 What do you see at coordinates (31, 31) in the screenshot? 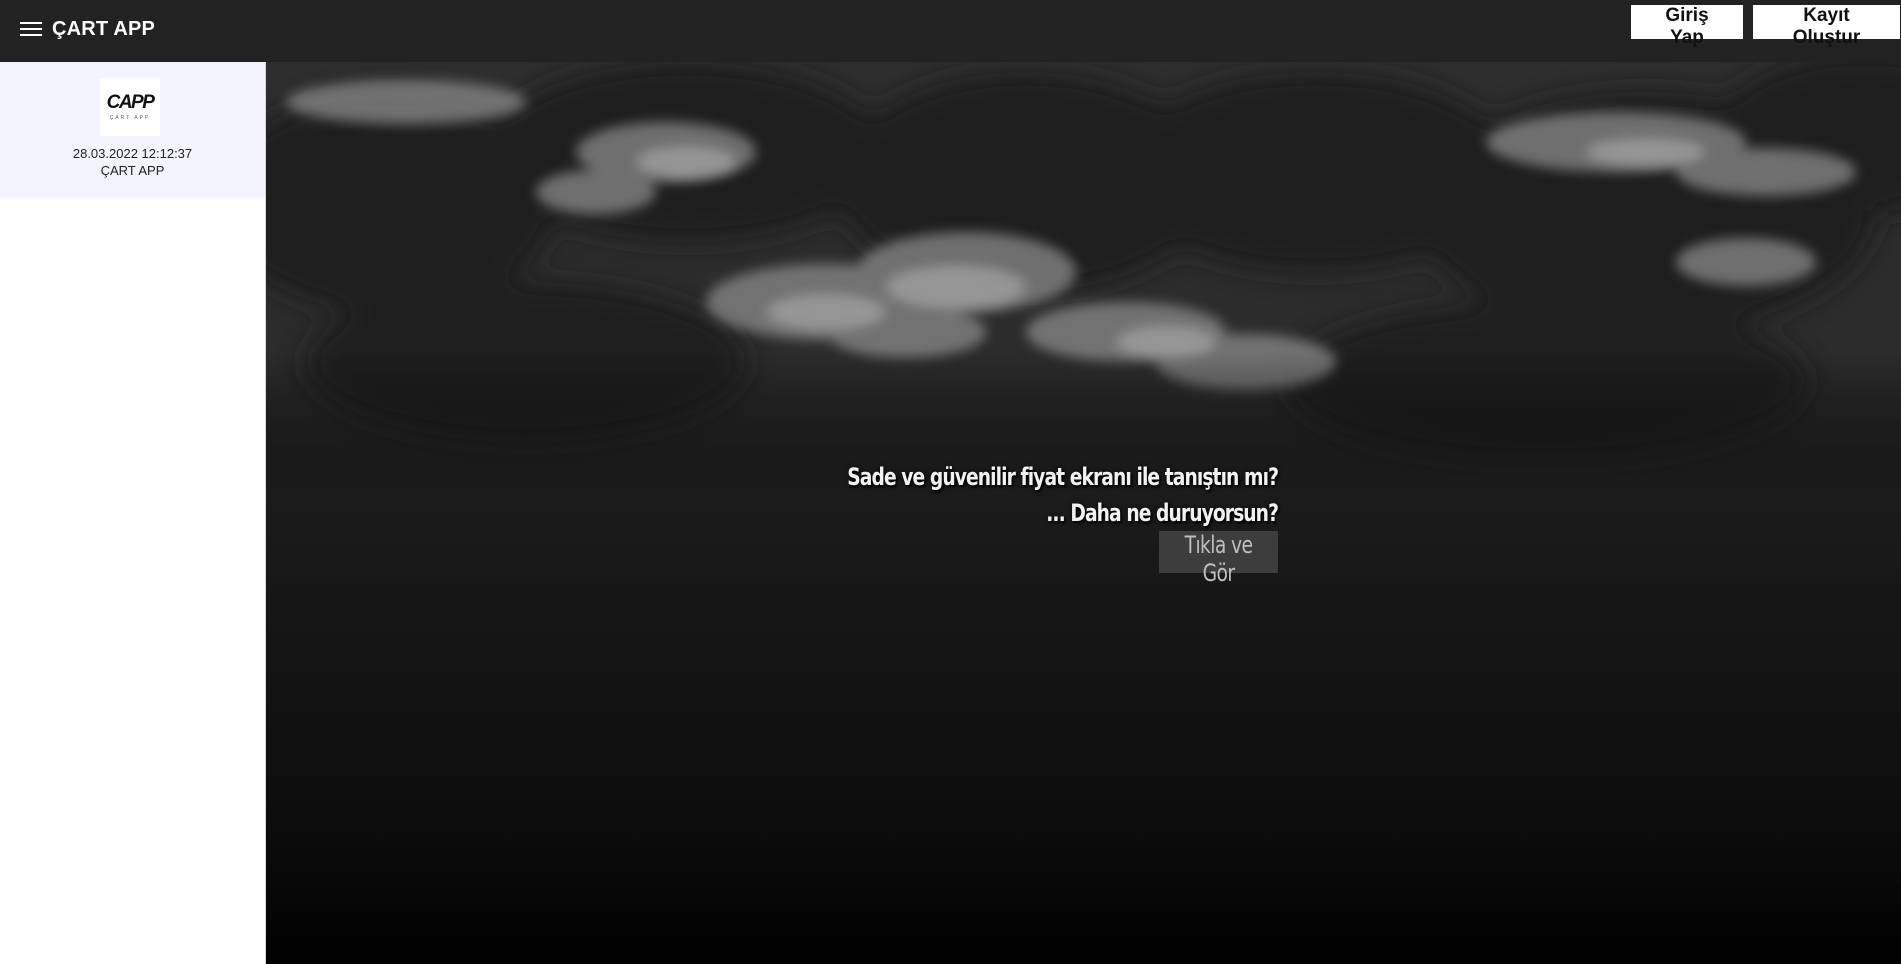
I see `hamburger-menu-icon` at bounding box center [31, 31].